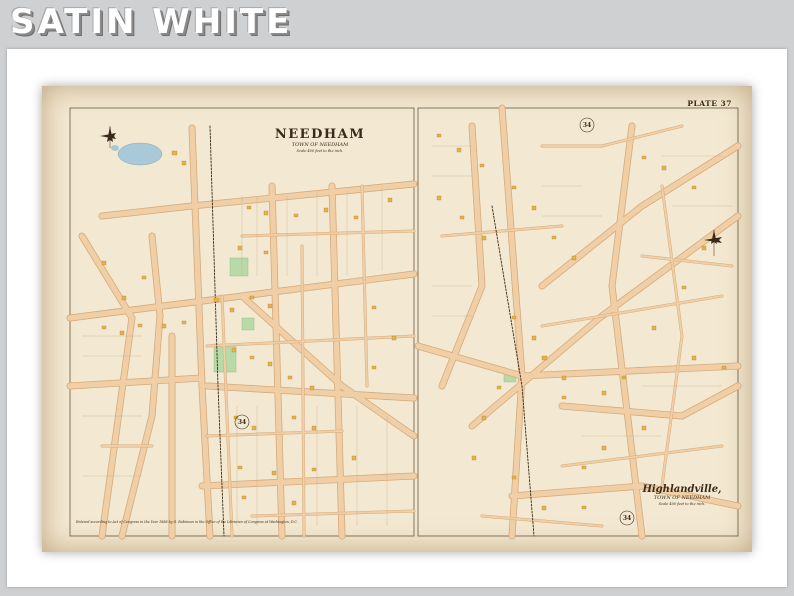 The image size is (794, 596). I want to click on right-map-scale: Scale 400 feet to the inch., so click(682, 504).